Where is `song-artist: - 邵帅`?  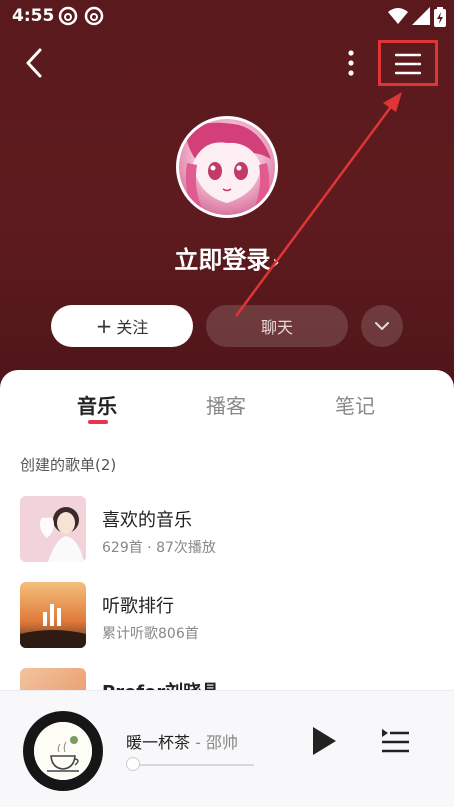 song-artist: - 邵帅 is located at coordinates (214, 742).